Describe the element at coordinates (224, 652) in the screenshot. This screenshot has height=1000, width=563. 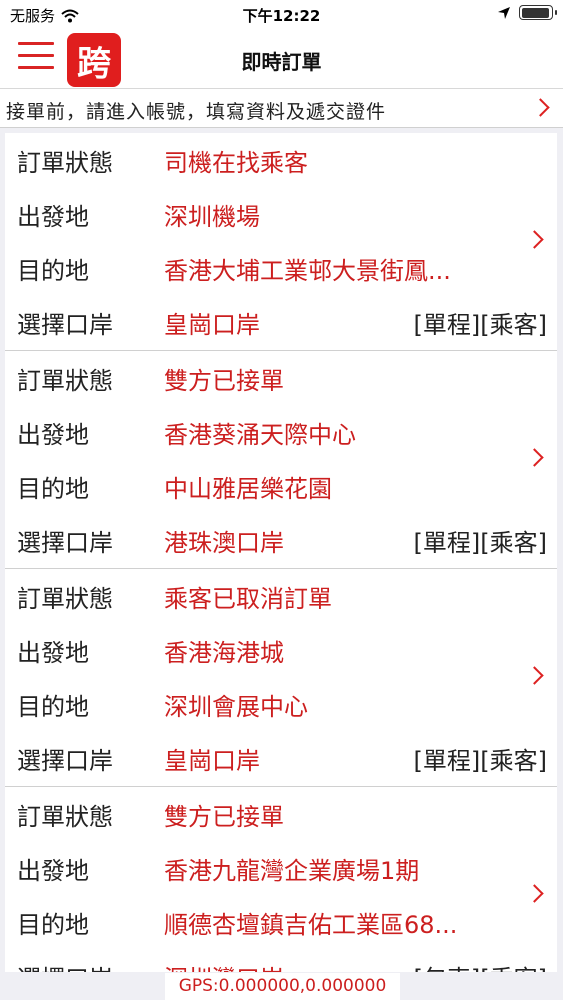
I see `origin-value: 香港海港城` at that location.